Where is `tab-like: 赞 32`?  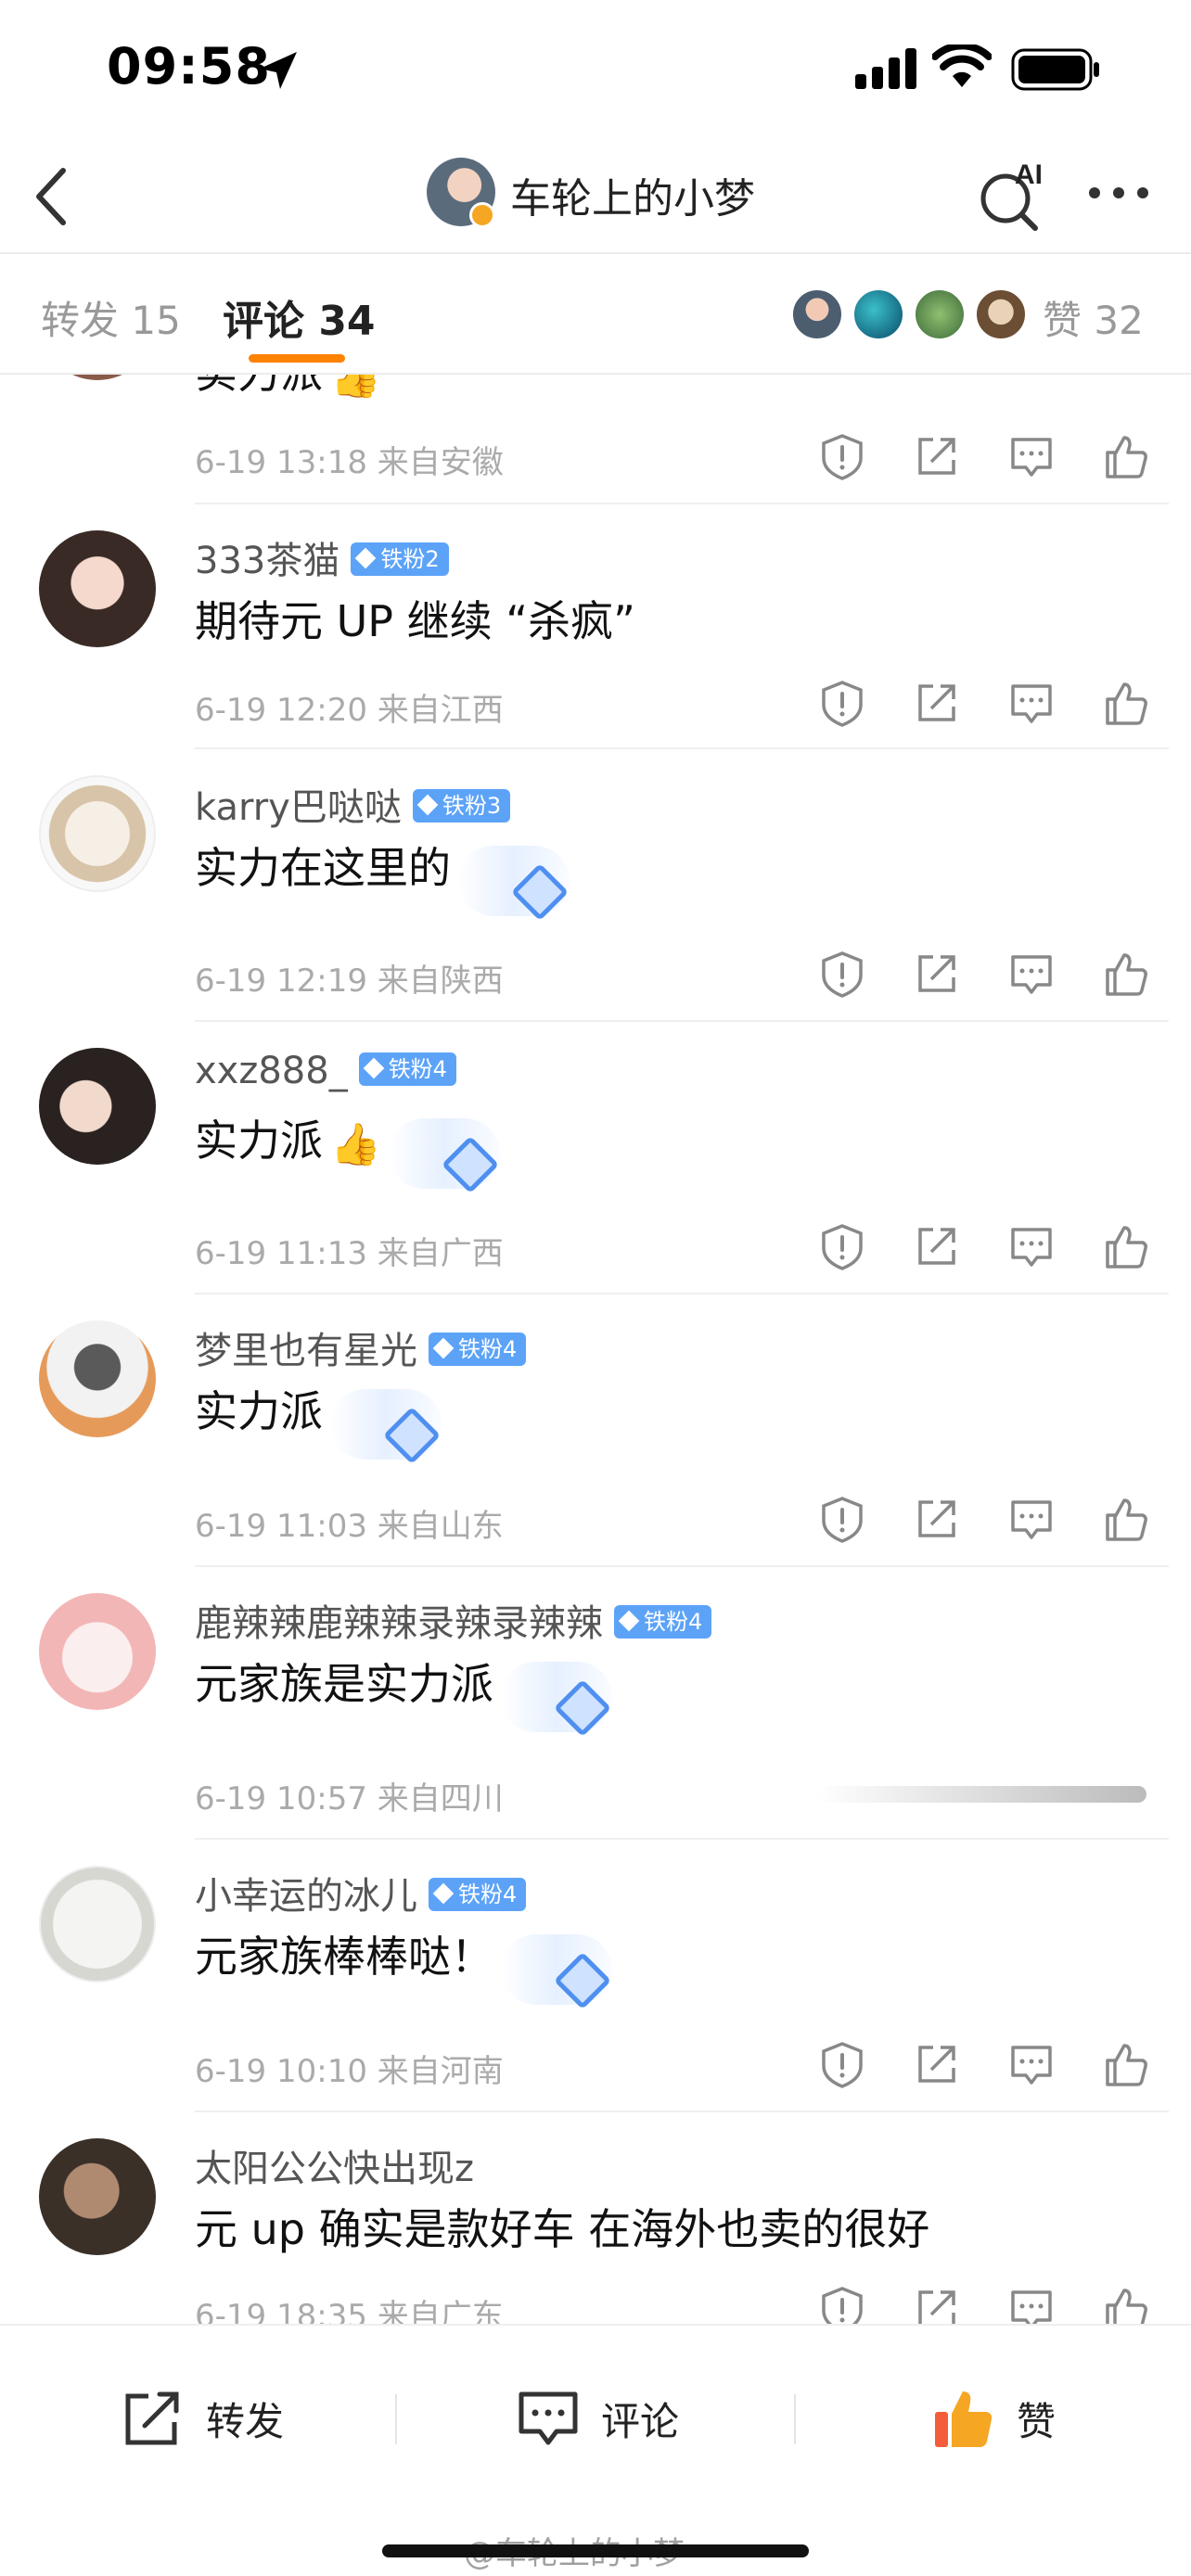 tab-like: 赞 32 is located at coordinates (1093, 318).